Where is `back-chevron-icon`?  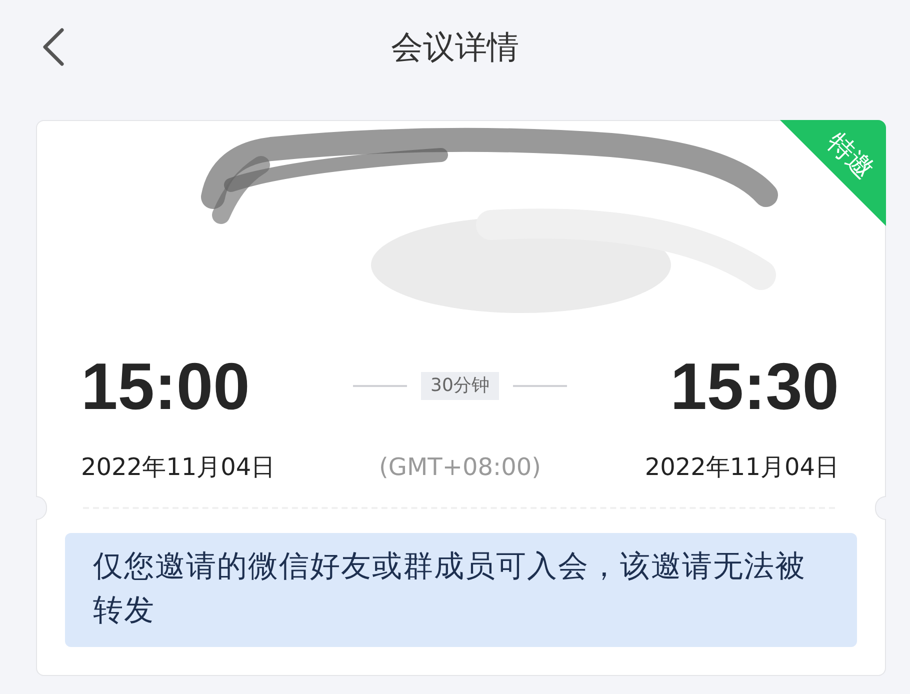
back-chevron-icon is located at coordinates (53, 47).